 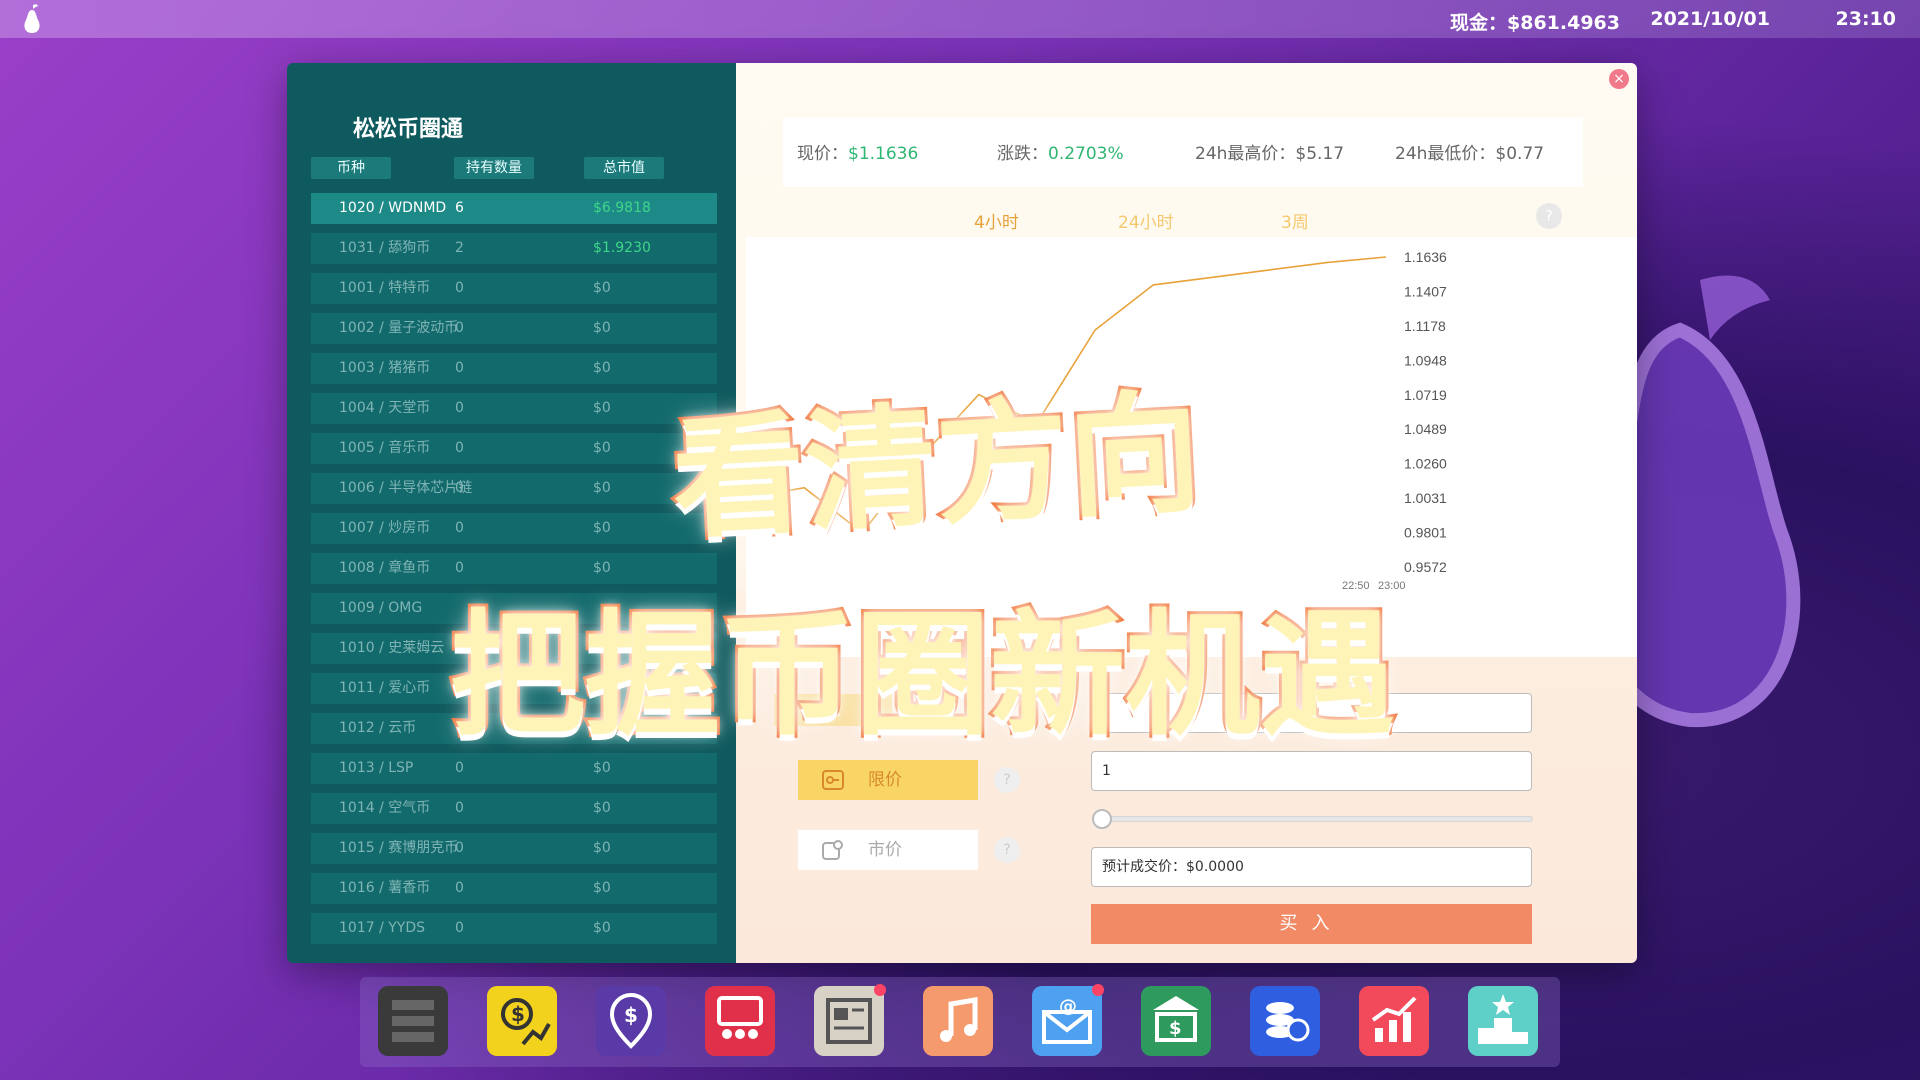 What do you see at coordinates (459, 248) in the screenshot?
I see `coin-quantity: 2` at bounding box center [459, 248].